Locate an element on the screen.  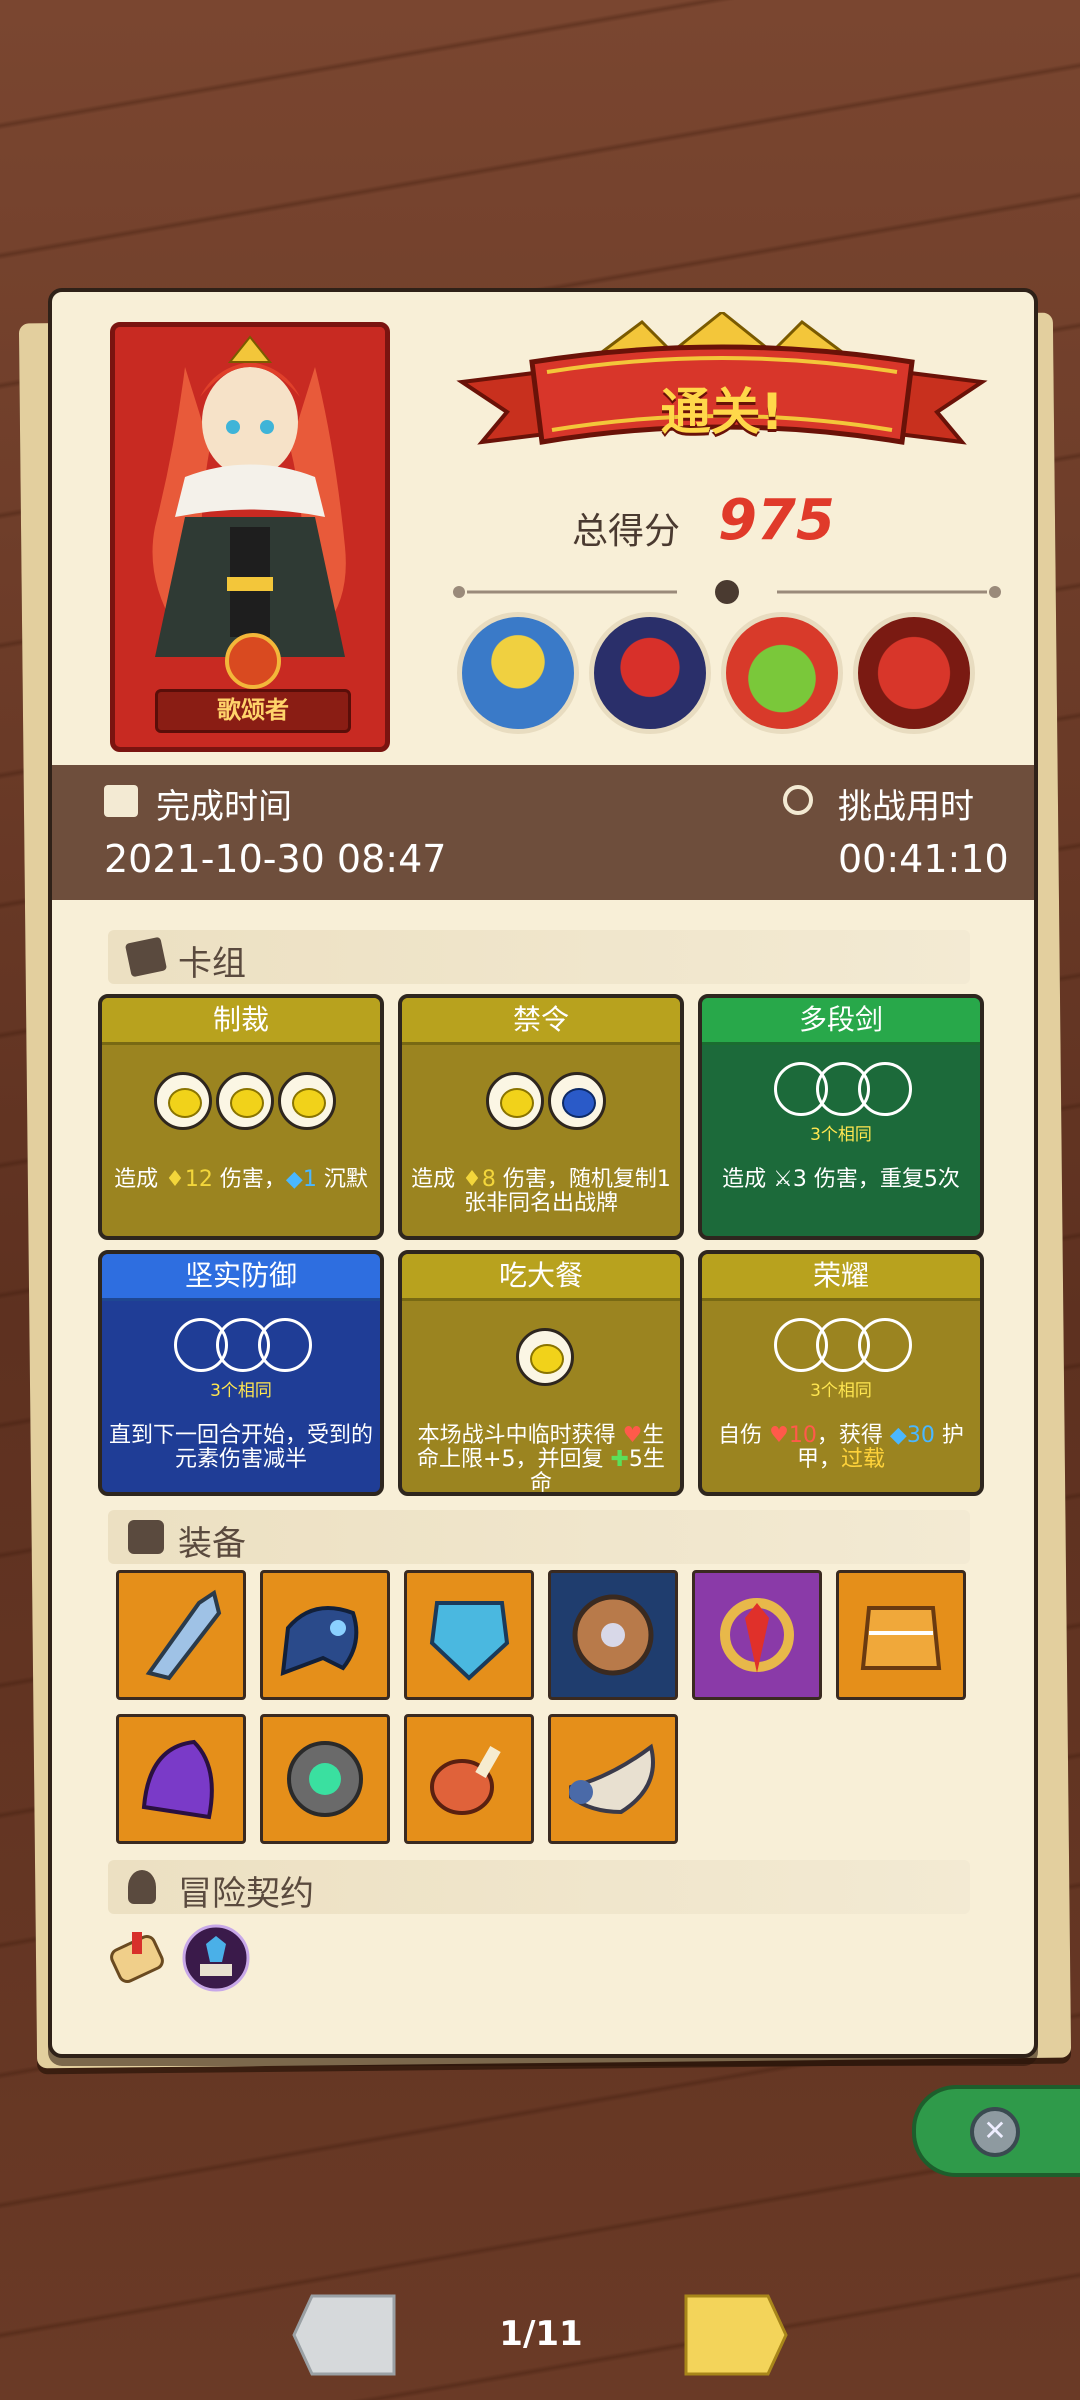
card-jinling: 禁令 造成 ♦8 伤害，随机复制1张非同名出战牌 is located at coordinates (541, 1117).